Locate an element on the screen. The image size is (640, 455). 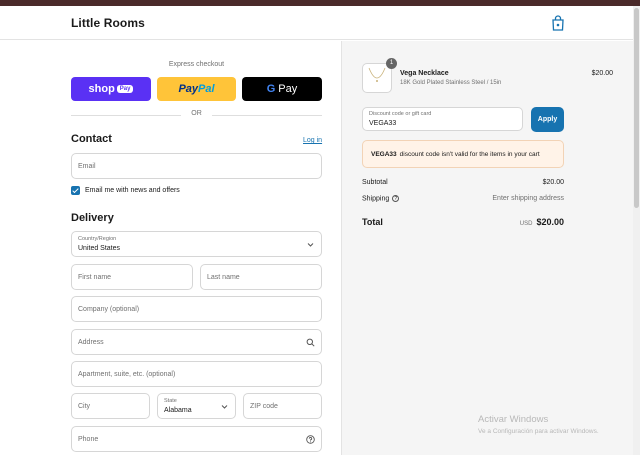
subtotal-value: $20.00 is located at coordinates (553, 182).